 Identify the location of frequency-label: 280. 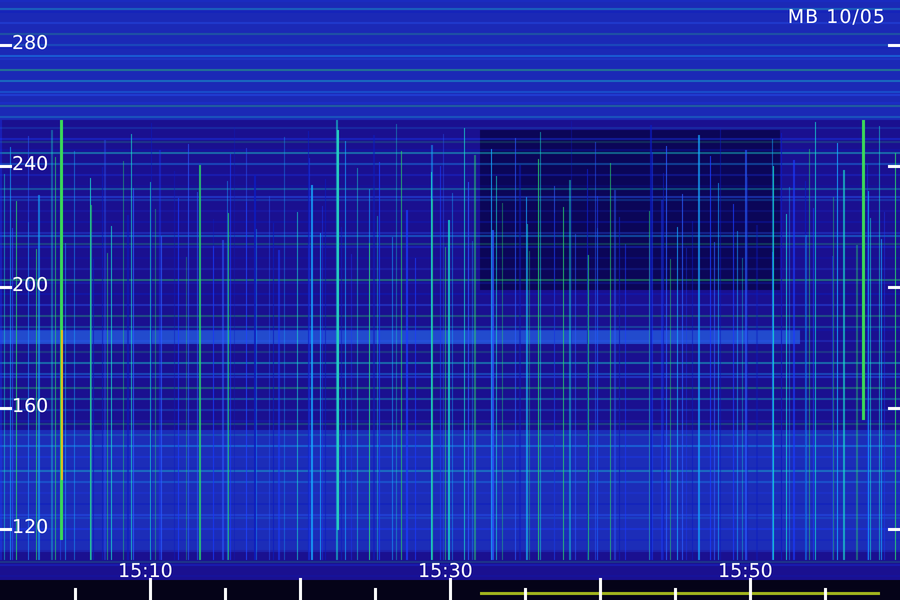
(30, 43).